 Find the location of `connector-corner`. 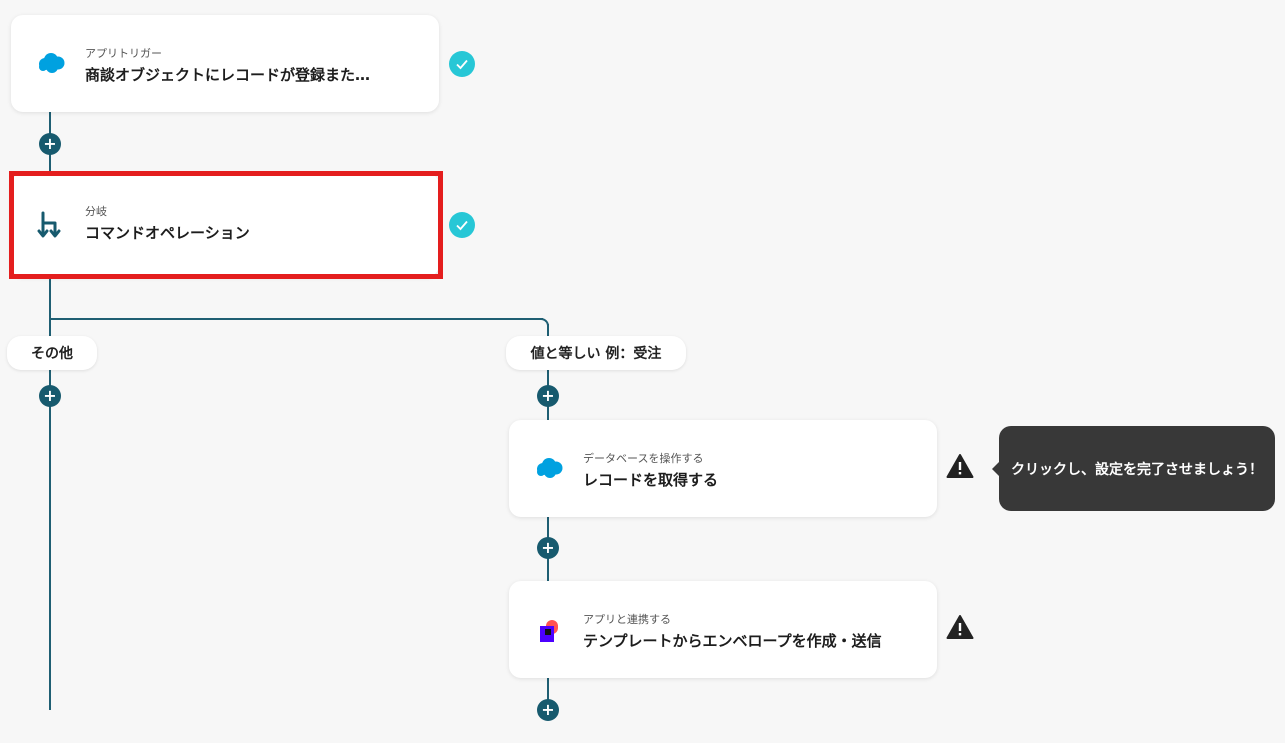

connector-corner is located at coordinates (543, 324).